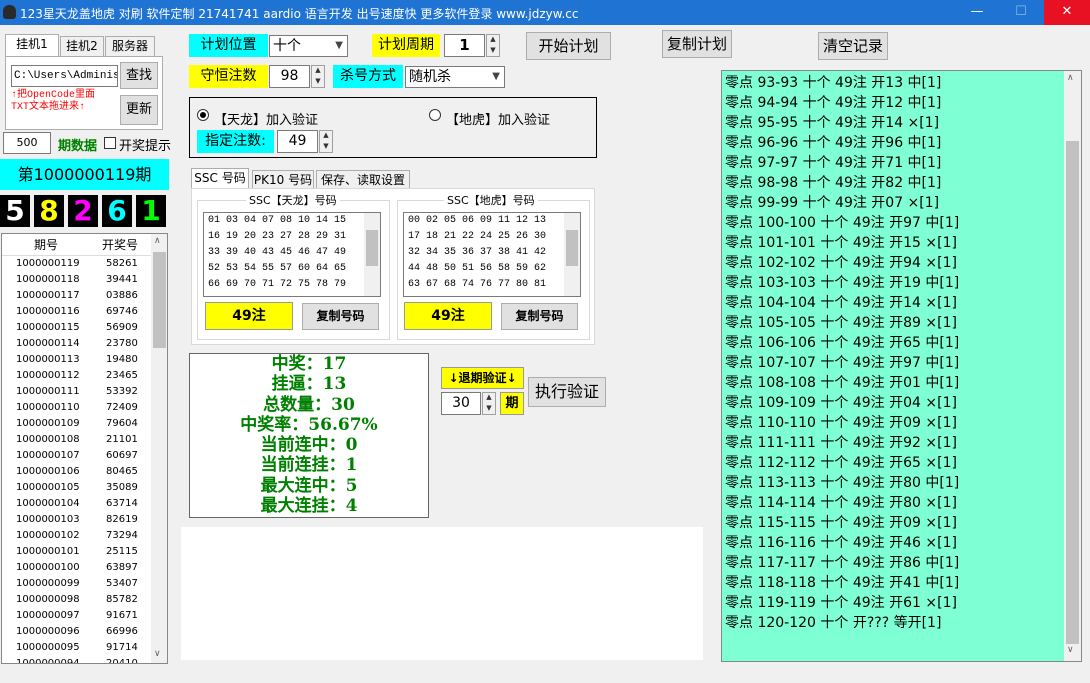 This screenshot has height=683, width=1090. Describe the element at coordinates (1021, 12) in the screenshot. I see `maximize-button: ☐` at that location.